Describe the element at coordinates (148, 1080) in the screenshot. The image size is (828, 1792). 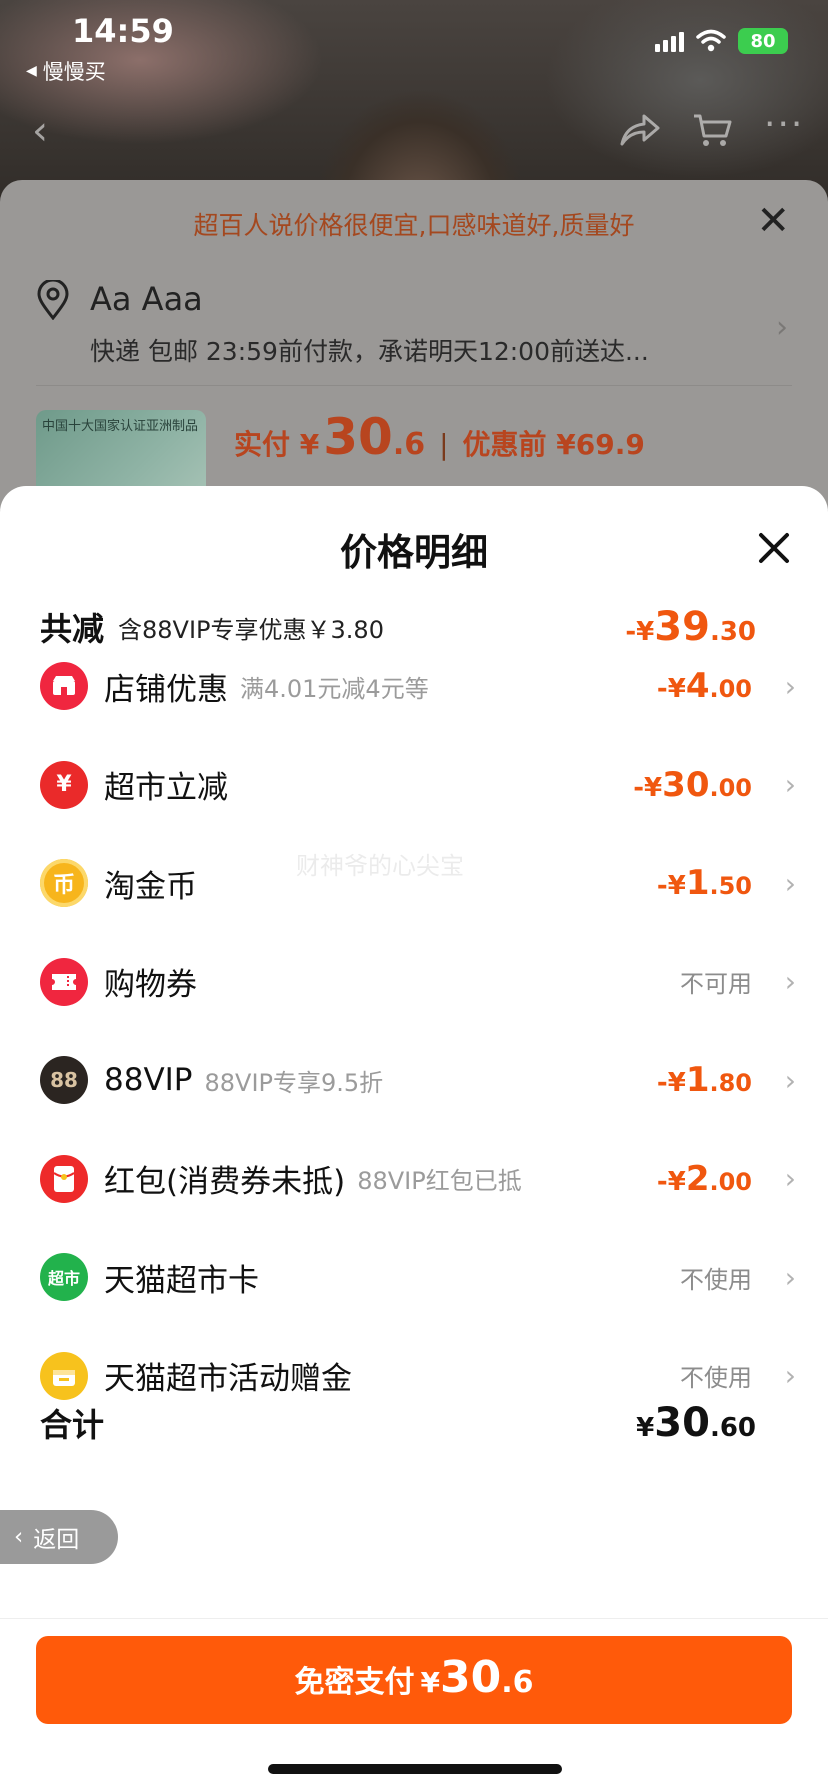
I see `discount-row-label: 88VIP` at that location.